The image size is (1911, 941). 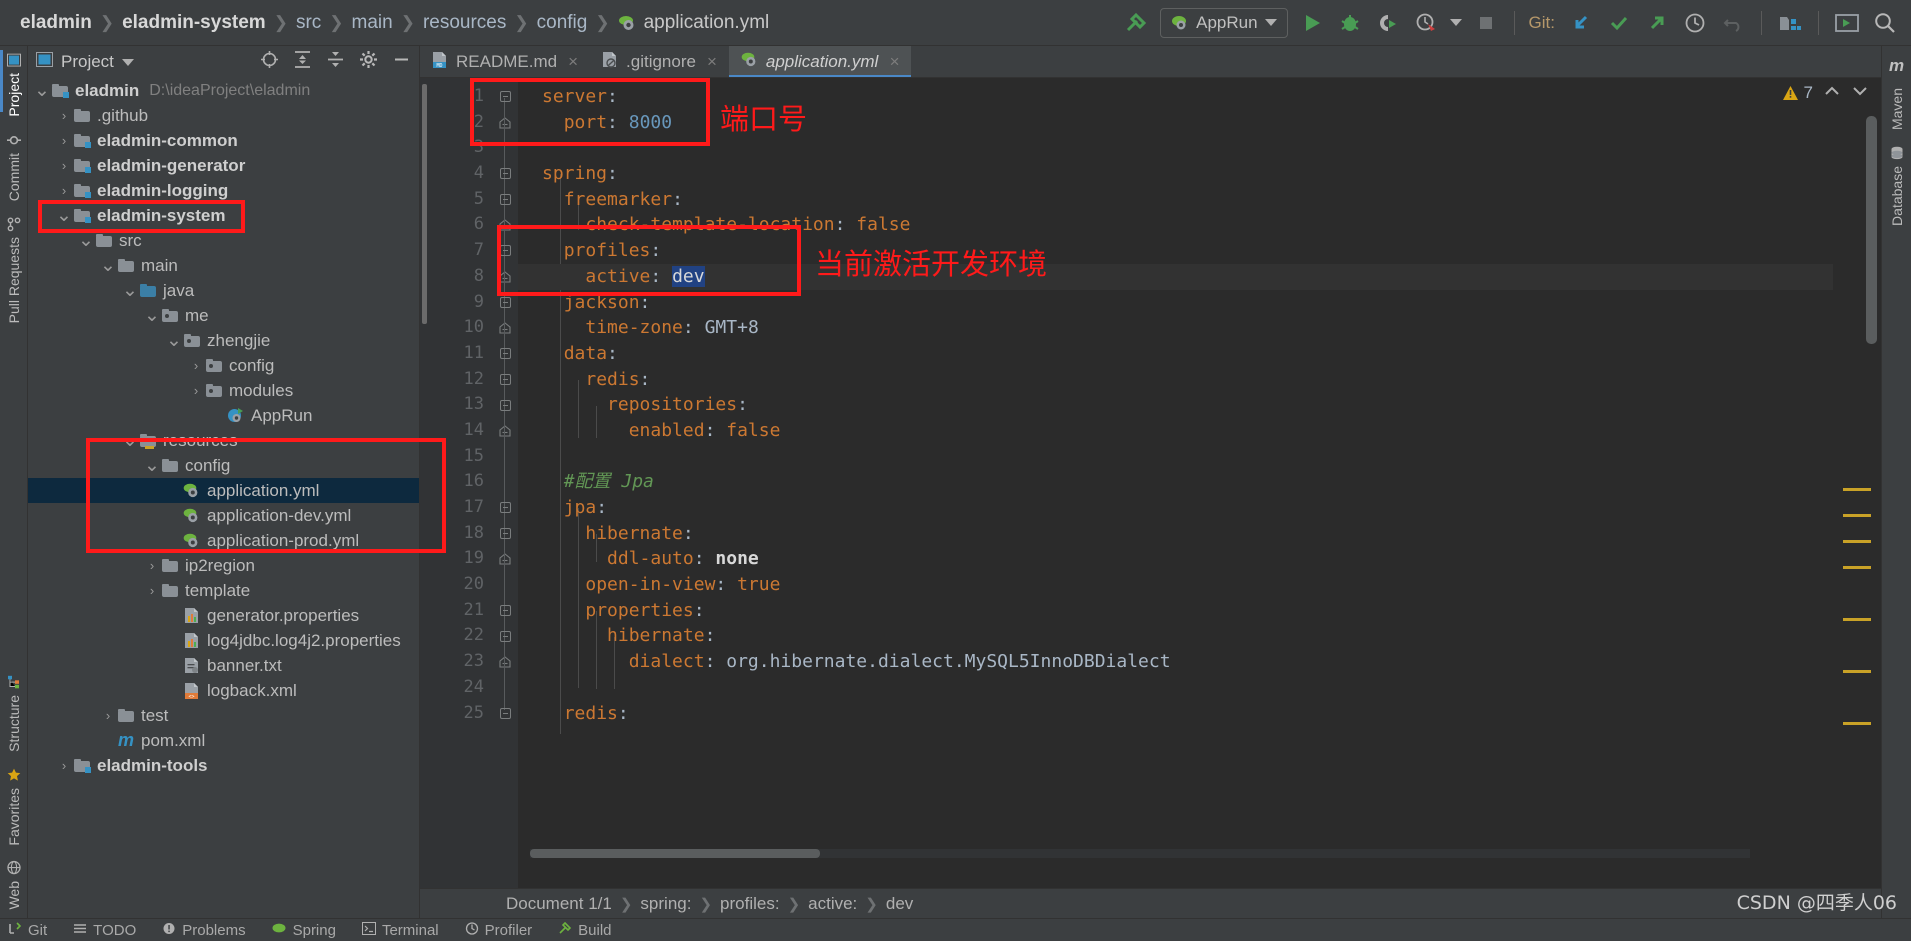 What do you see at coordinates (1175, 200) in the screenshot?
I see `code-line: freemarker:` at bounding box center [1175, 200].